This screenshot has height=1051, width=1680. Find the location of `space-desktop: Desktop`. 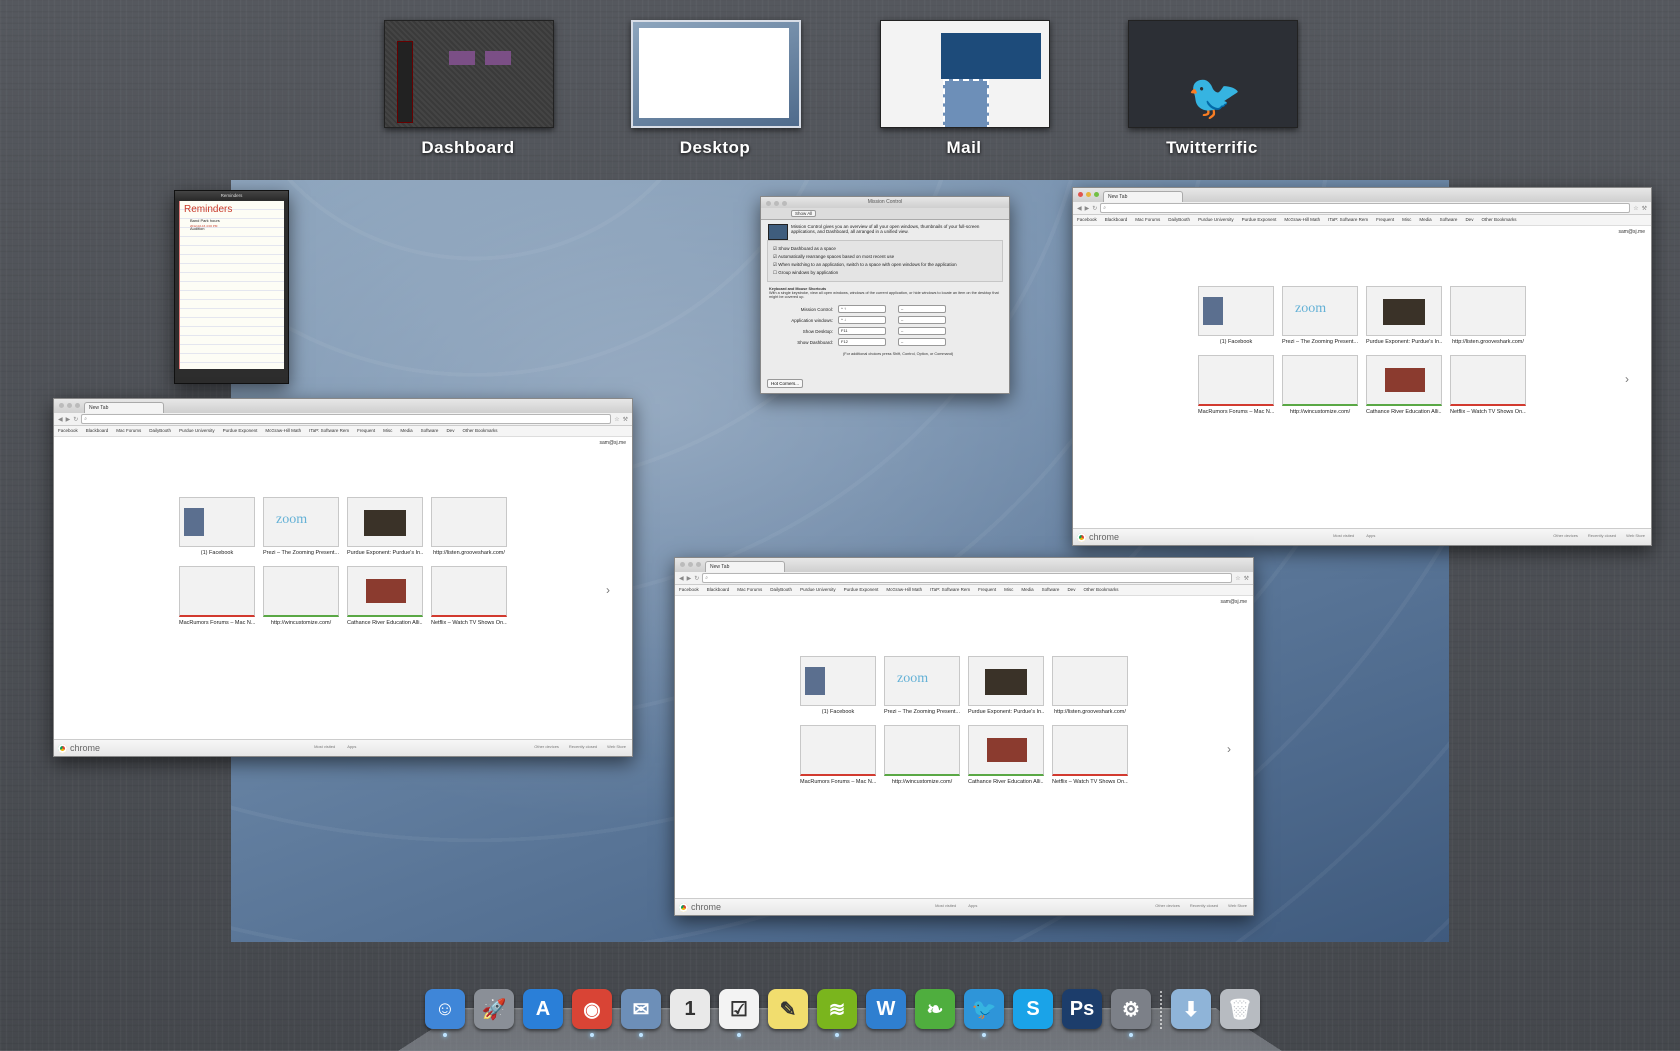

space-desktop: Desktop is located at coordinates (716, 89).